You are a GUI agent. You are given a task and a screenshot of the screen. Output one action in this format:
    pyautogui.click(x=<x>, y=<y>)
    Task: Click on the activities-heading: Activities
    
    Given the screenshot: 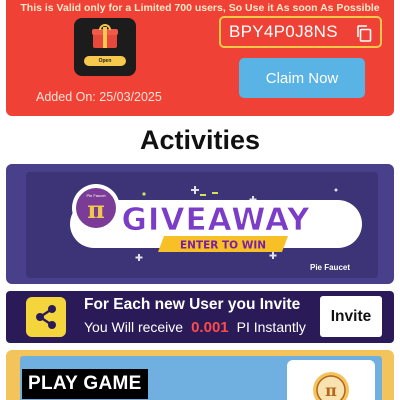 What is the action you would take?
    pyautogui.click(x=200, y=140)
    